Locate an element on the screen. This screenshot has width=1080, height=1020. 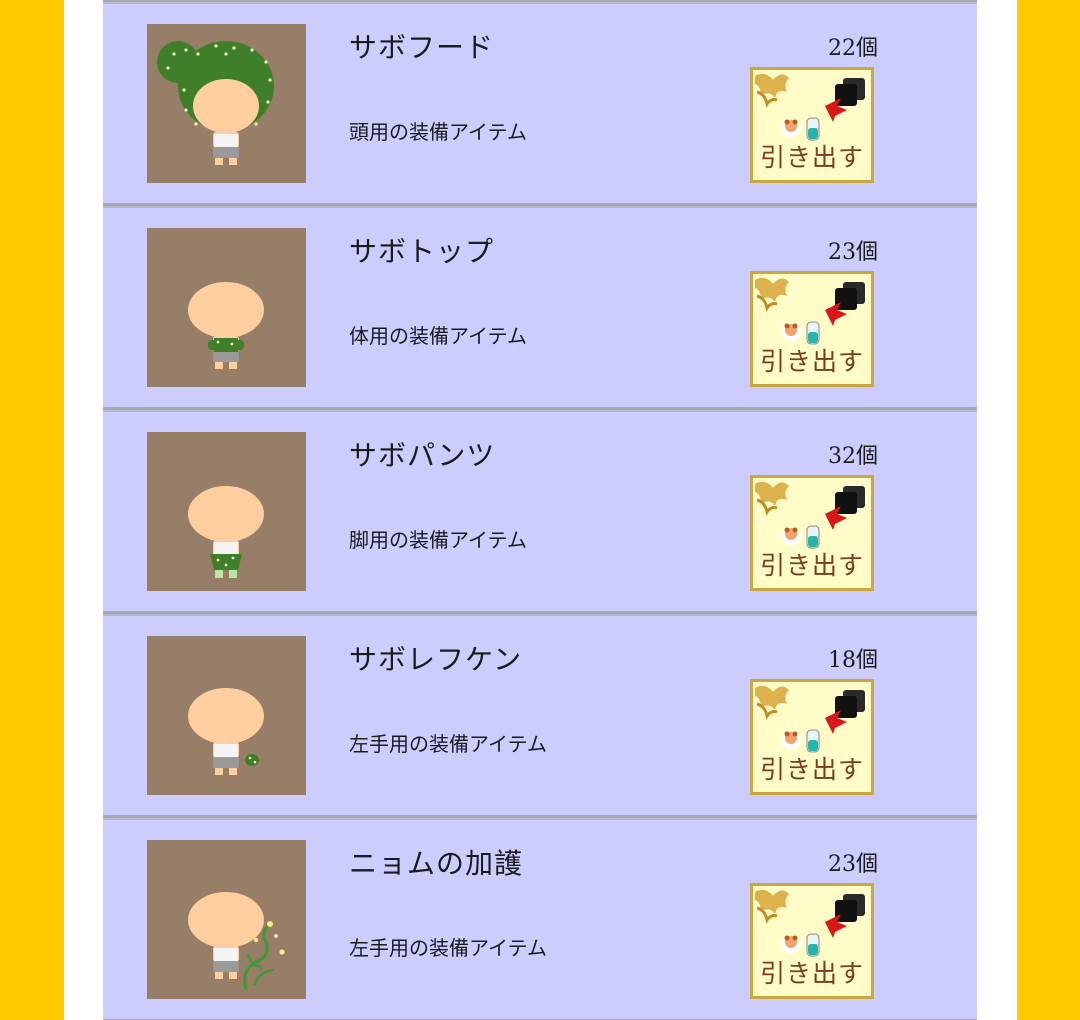
item-name: ニョムの加護 is located at coordinates (436, 863).